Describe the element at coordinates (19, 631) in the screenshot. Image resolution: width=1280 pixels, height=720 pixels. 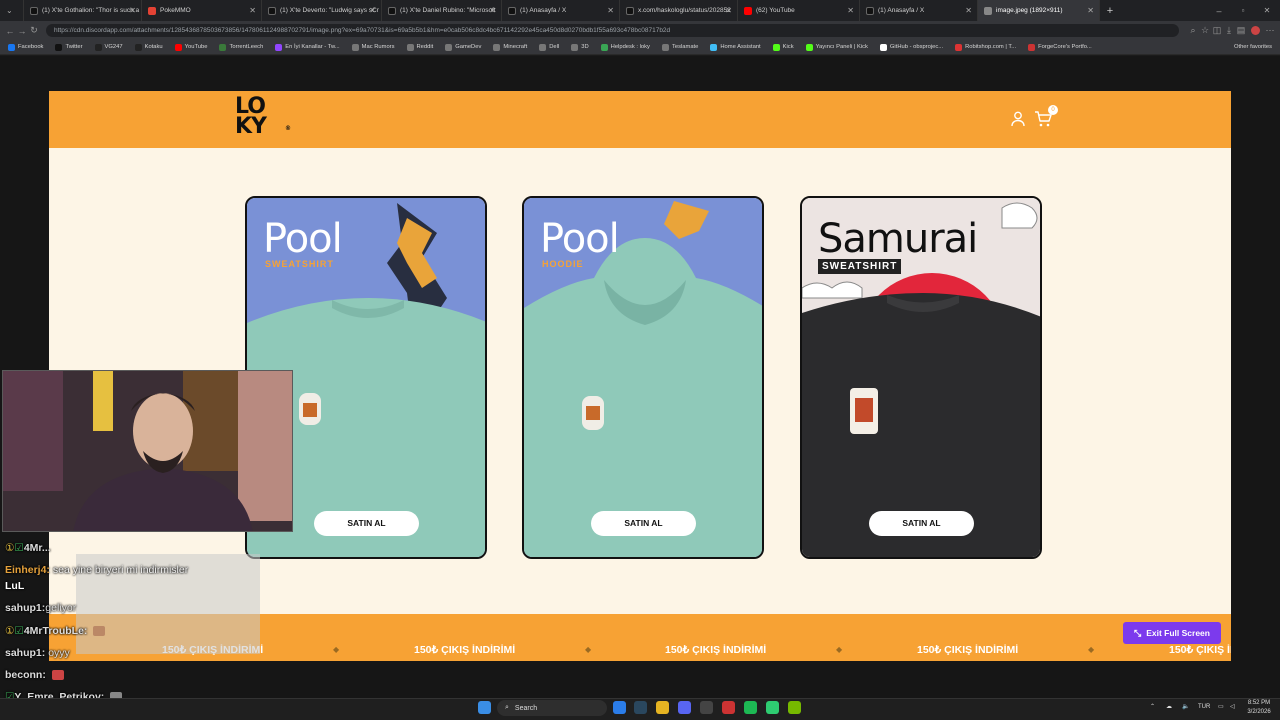
I see `verified-icon: ☑` at that location.